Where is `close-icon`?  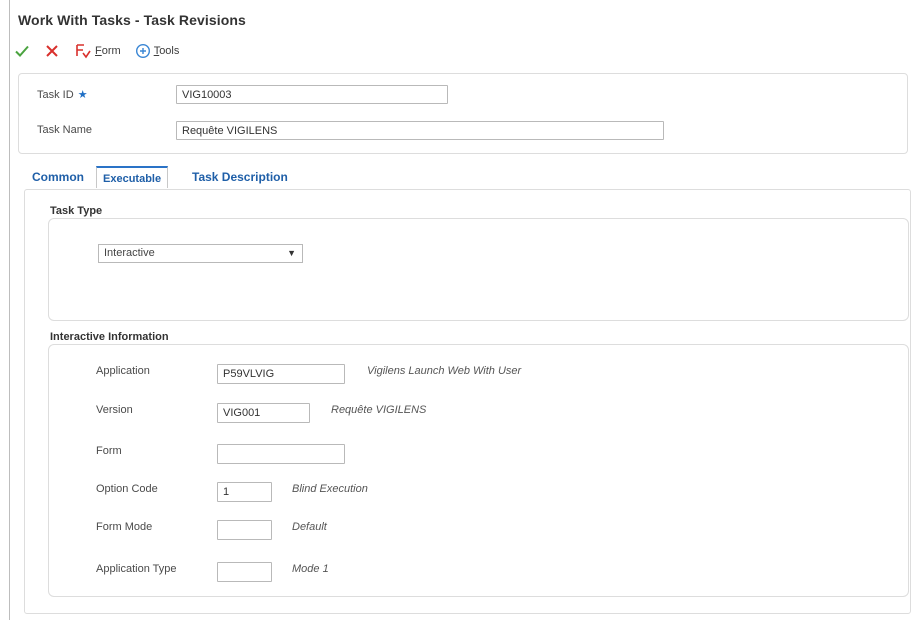 close-icon is located at coordinates (52, 51).